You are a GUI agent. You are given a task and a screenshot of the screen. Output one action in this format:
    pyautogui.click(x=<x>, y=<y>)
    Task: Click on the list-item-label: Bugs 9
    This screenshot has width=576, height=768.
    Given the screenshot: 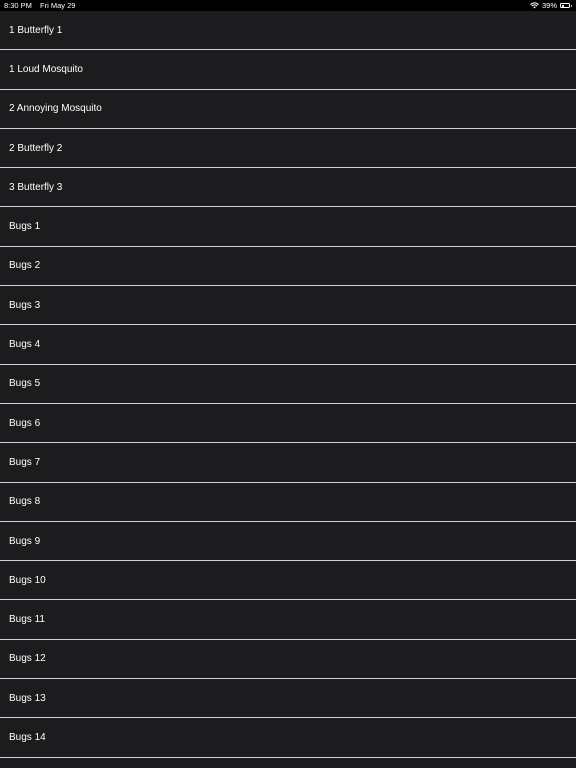 What is the action you would take?
    pyautogui.click(x=25, y=541)
    